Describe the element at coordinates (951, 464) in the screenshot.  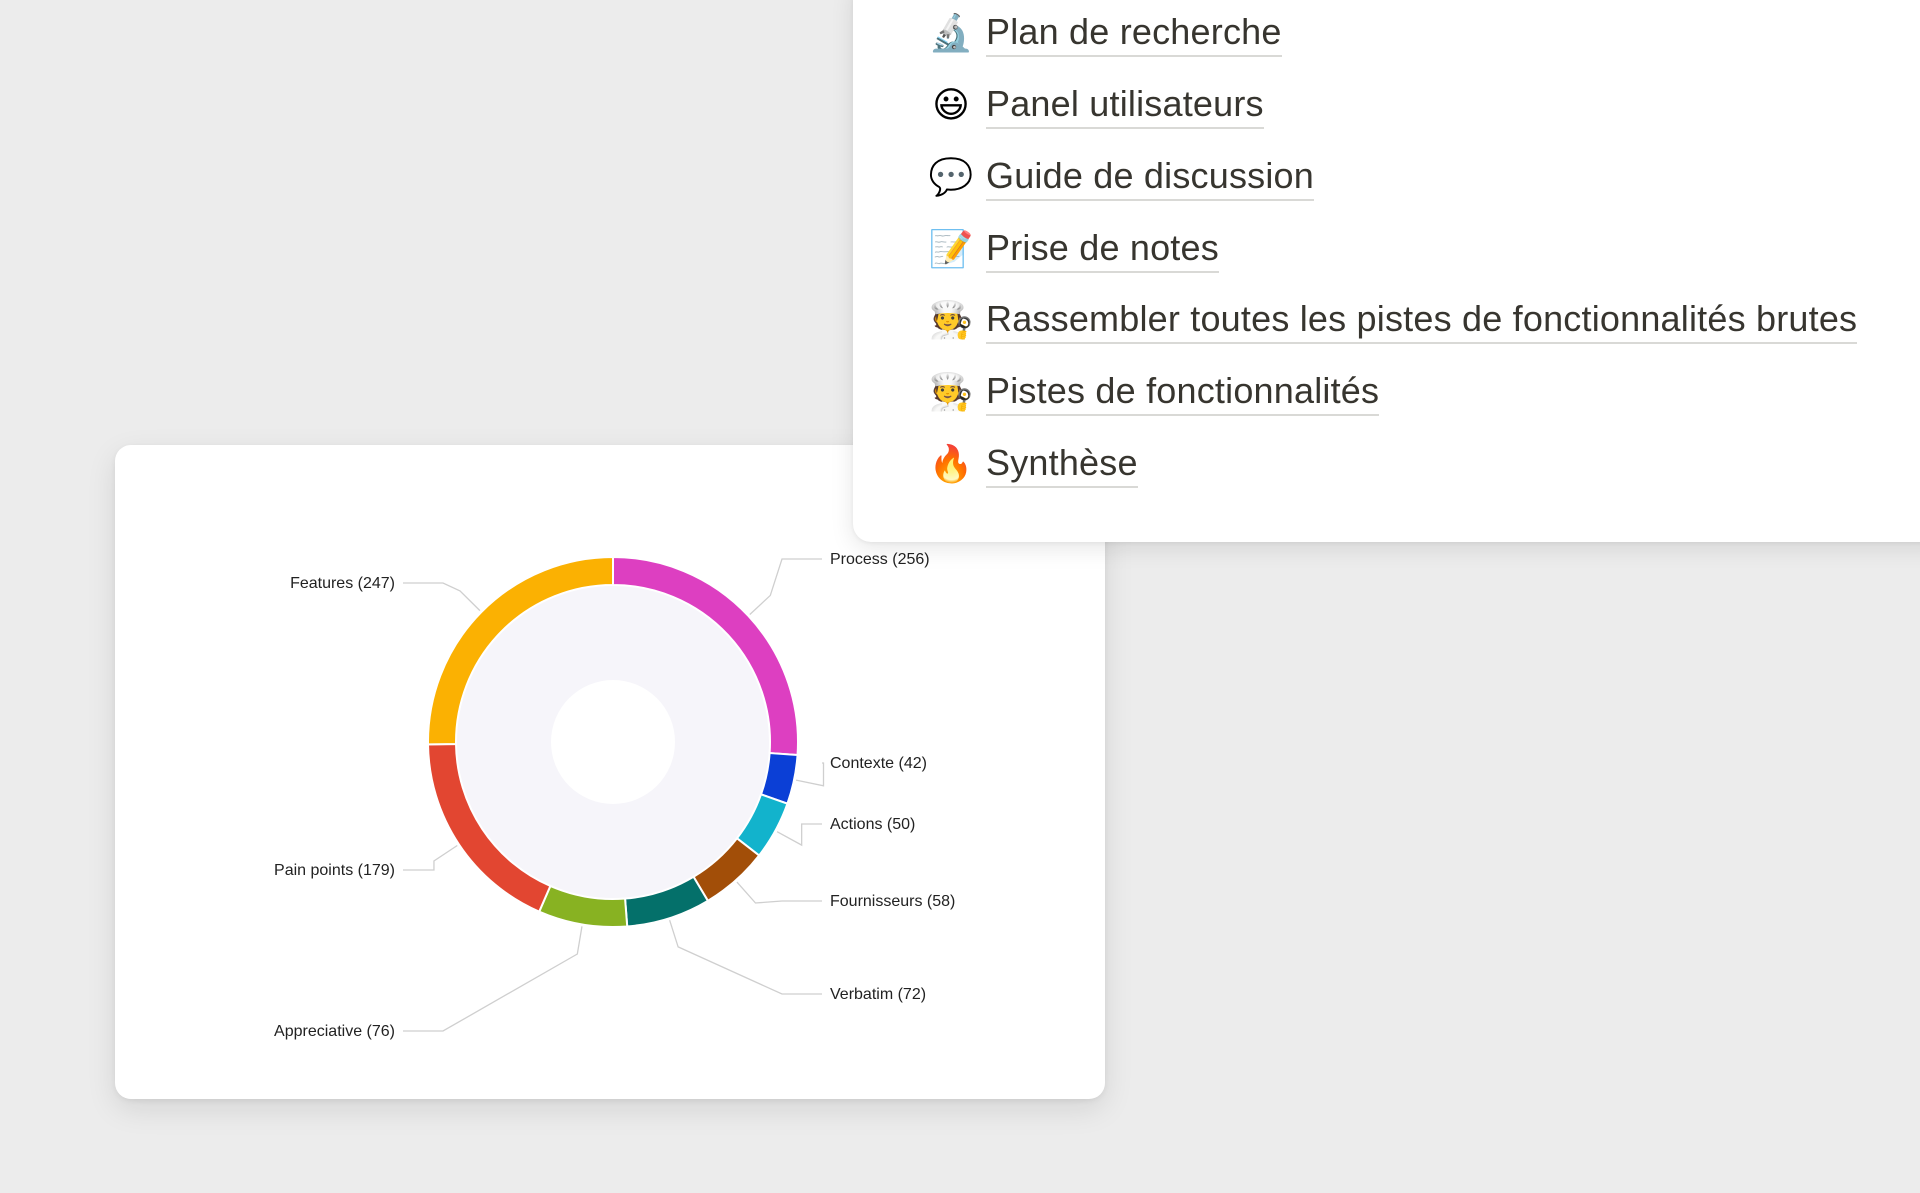
I see `fire-icon: 🔥` at that location.